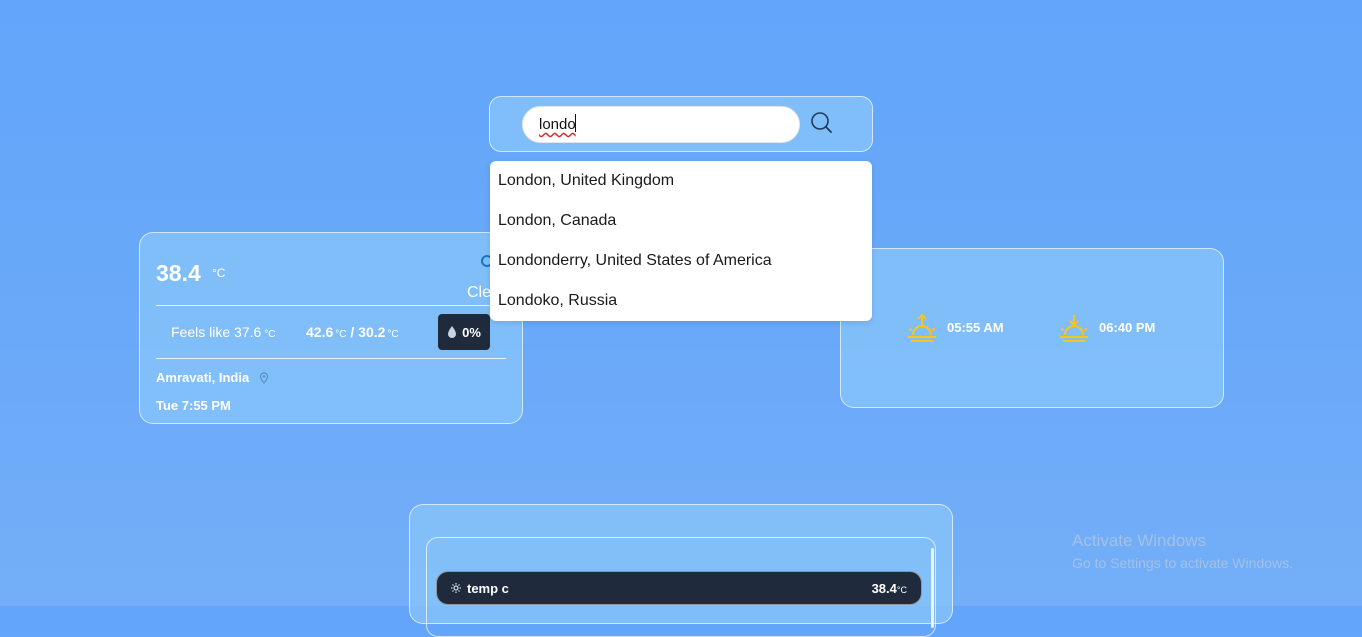 The image size is (1362, 637). I want to click on hourly-row-value: 38.4, so click(884, 588).